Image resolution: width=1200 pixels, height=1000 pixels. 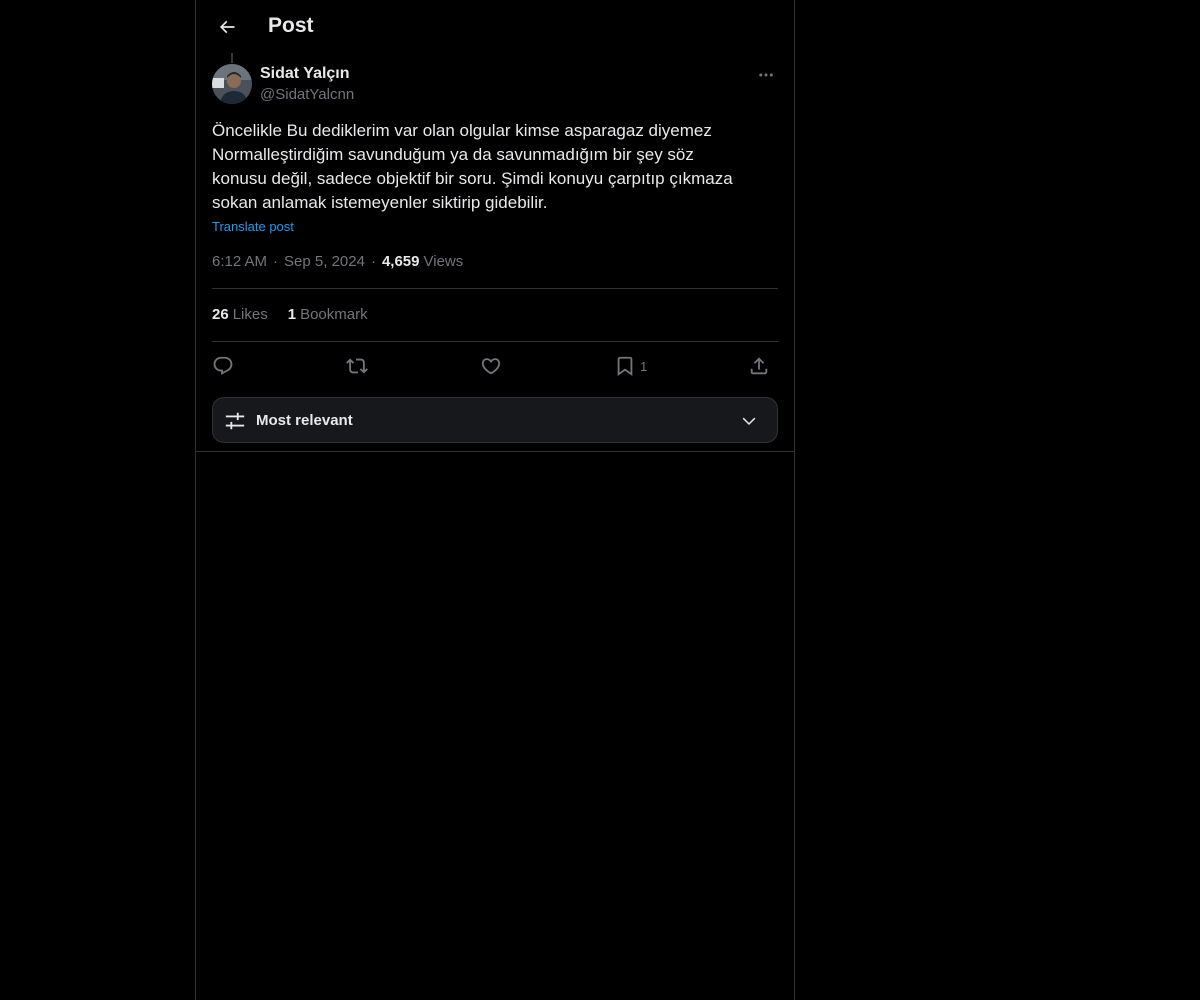 What do you see at coordinates (644, 366) in the screenshot?
I see `bookmark-action-count: 1` at bounding box center [644, 366].